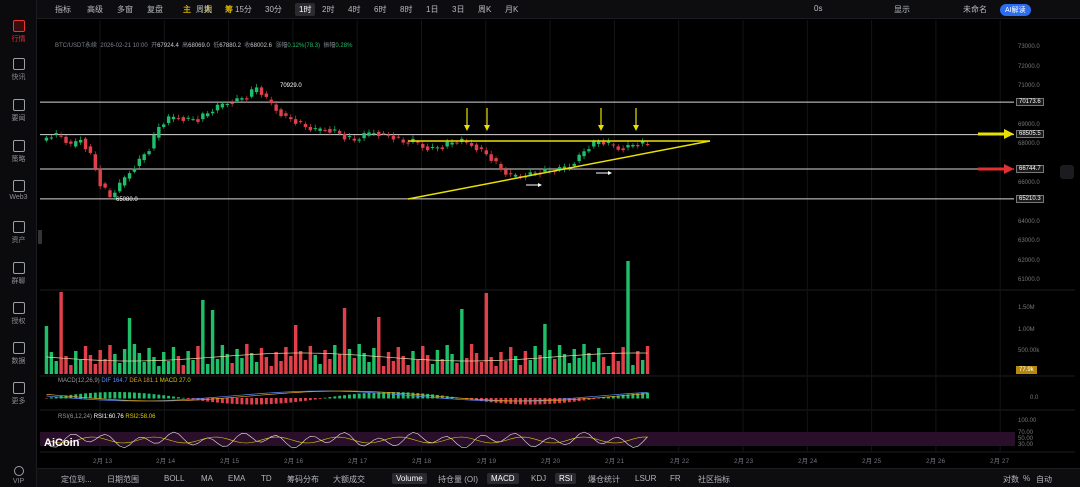 This screenshot has height=487, width=1080. Describe the element at coordinates (1026, 308) in the screenshot. I see `volume-tick: 1.50M` at that location.